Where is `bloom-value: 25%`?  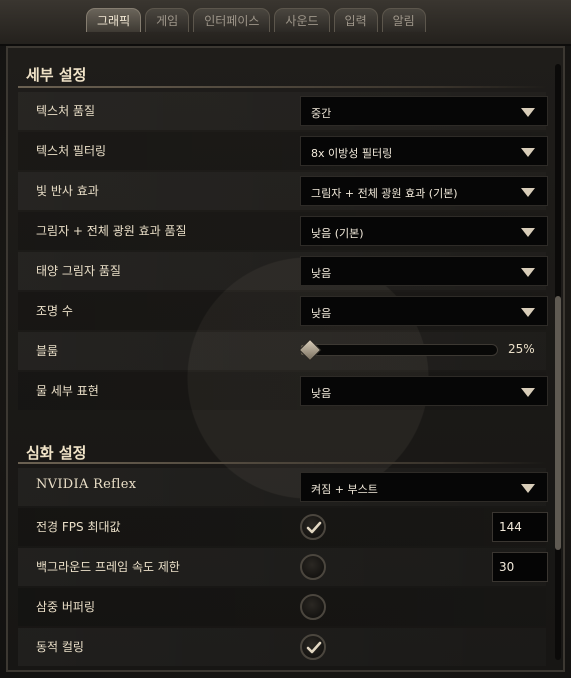 bloom-value: 25% is located at coordinates (521, 349).